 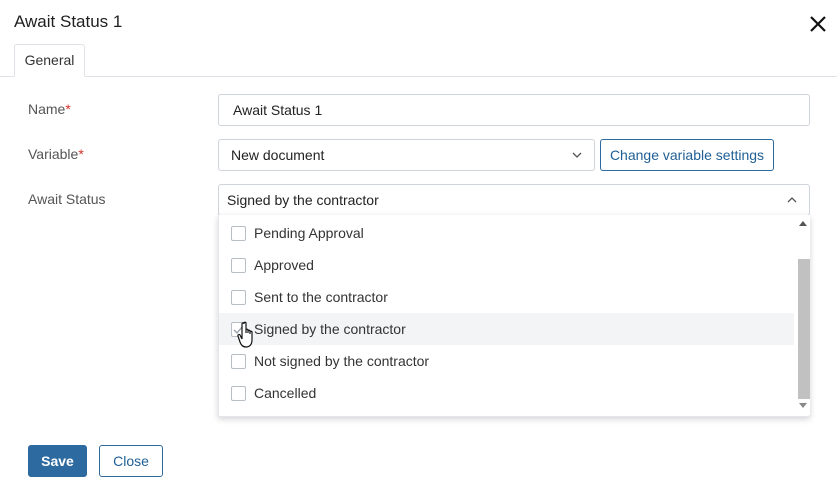 What do you see at coordinates (131, 461) in the screenshot?
I see `close-button: Close` at bounding box center [131, 461].